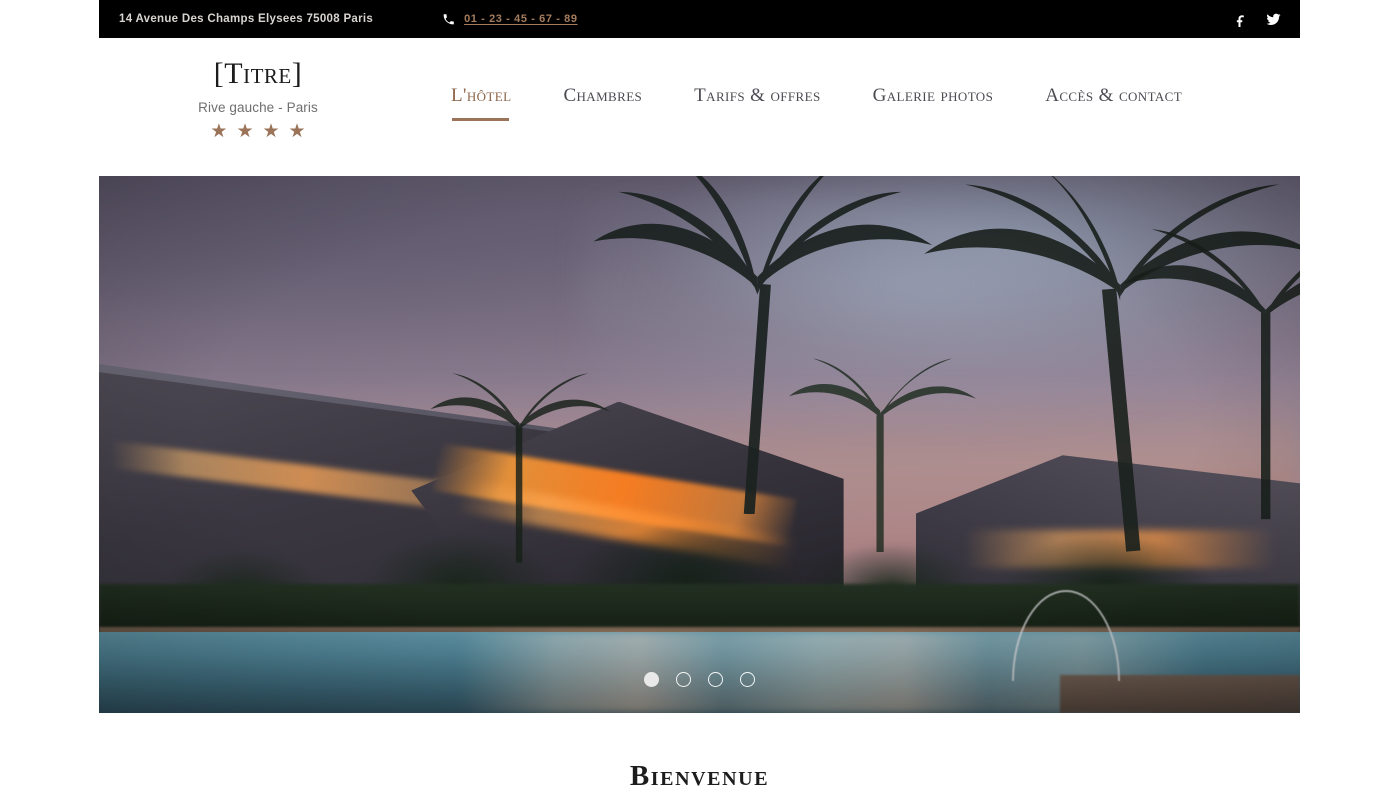 This screenshot has width=1400, height=786. What do you see at coordinates (246, 19) in the screenshot?
I see `address-text: 14 Avenue Des Champs Elysees 75008 Paris` at bounding box center [246, 19].